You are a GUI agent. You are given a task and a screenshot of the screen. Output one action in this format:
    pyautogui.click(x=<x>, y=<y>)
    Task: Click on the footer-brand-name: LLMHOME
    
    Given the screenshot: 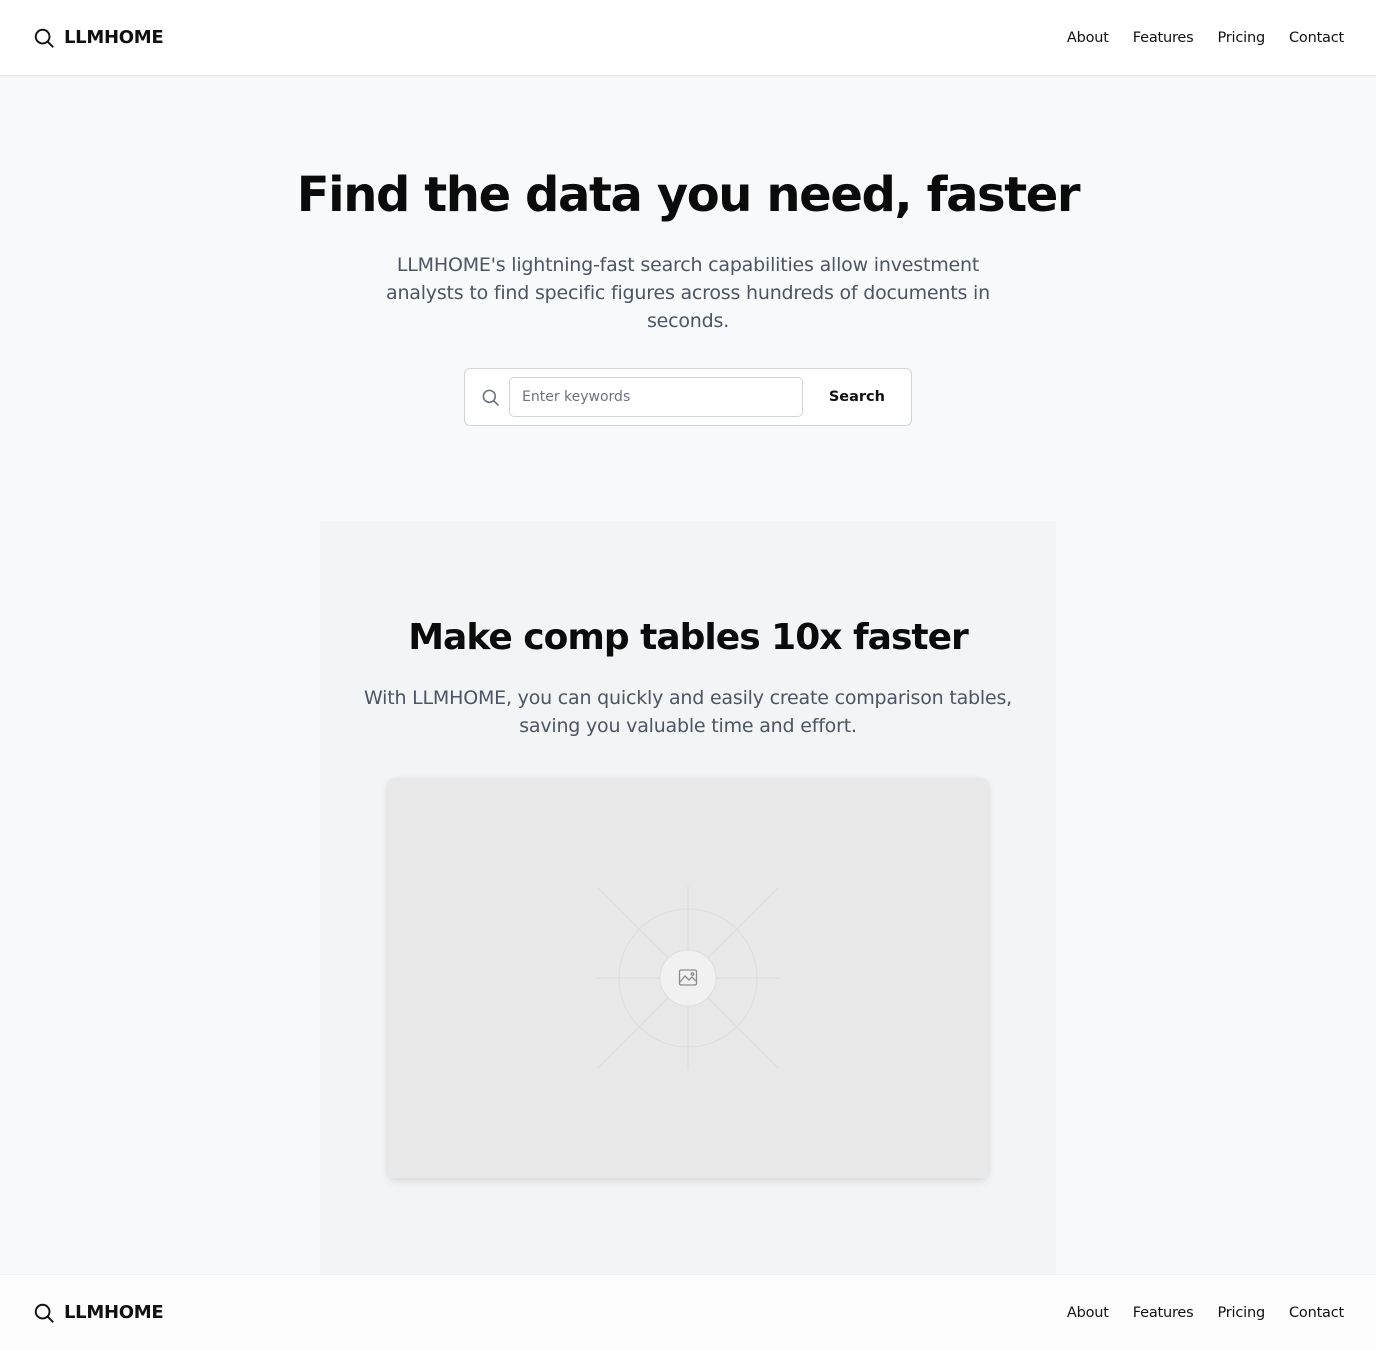 What is the action you would take?
    pyautogui.click(x=114, y=1312)
    